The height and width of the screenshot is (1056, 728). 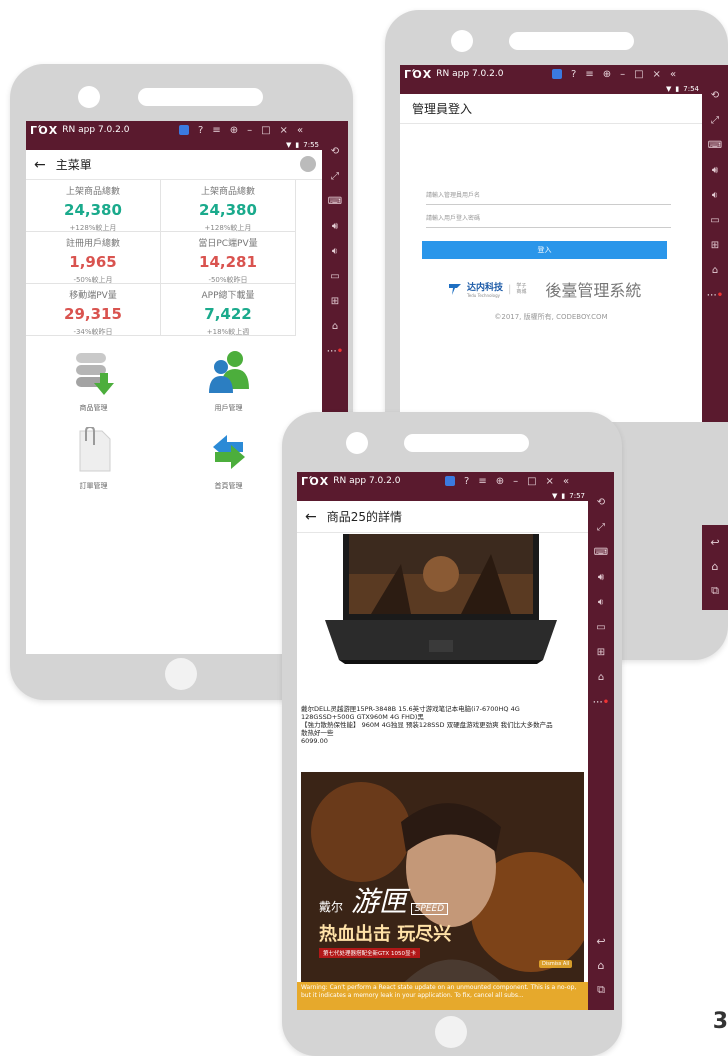 I want to click on password-input: 請輸入用戶登入密碼, so click(x=548, y=220).